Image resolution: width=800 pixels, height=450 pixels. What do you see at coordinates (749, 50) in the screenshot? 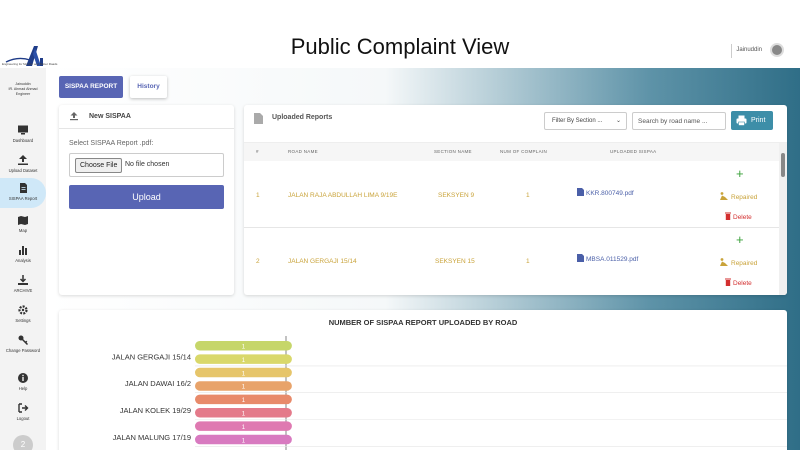
I see `user-name: Jainuddin` at bounding box center [749, 50].